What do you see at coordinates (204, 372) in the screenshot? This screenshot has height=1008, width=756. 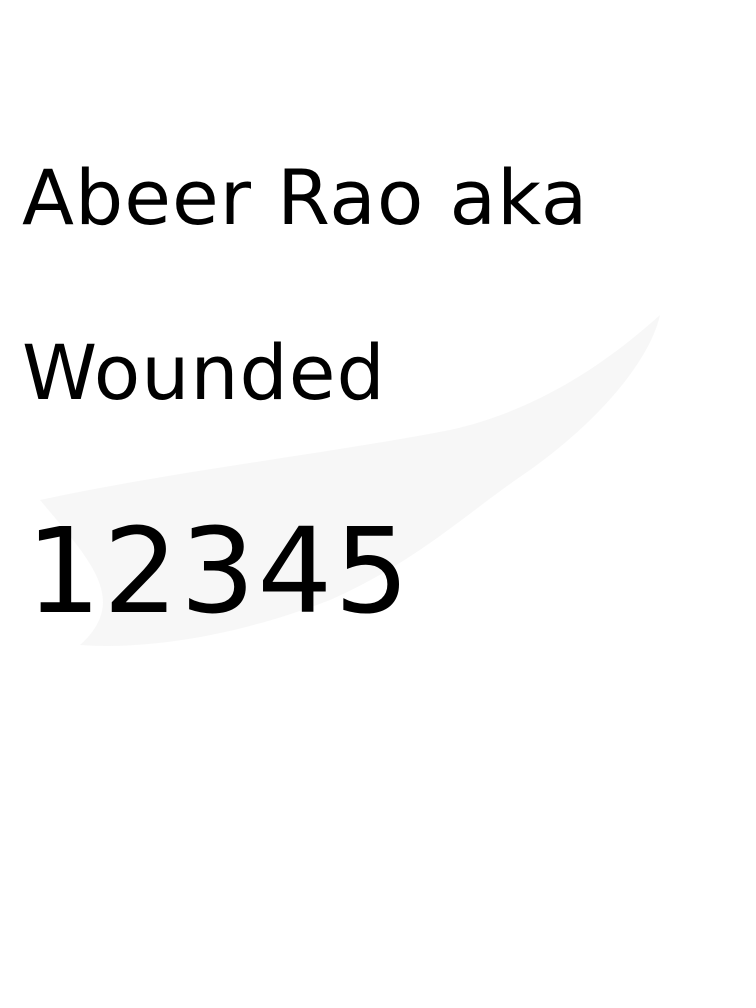 I see `alias-line: Wounded` at bounding box center [204, 372].